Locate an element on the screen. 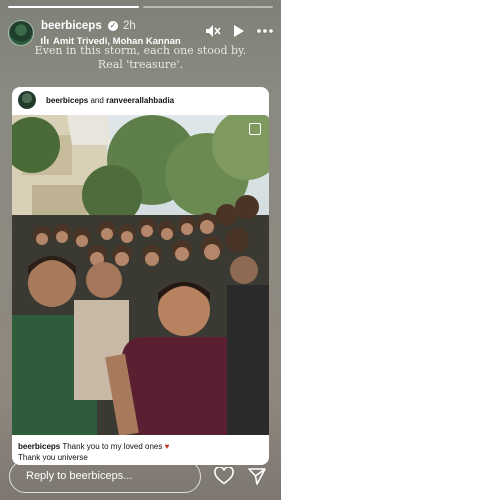 This screenshot has height=500, width=500. verified-icon: ✓ is located at coordinates (113, 26).